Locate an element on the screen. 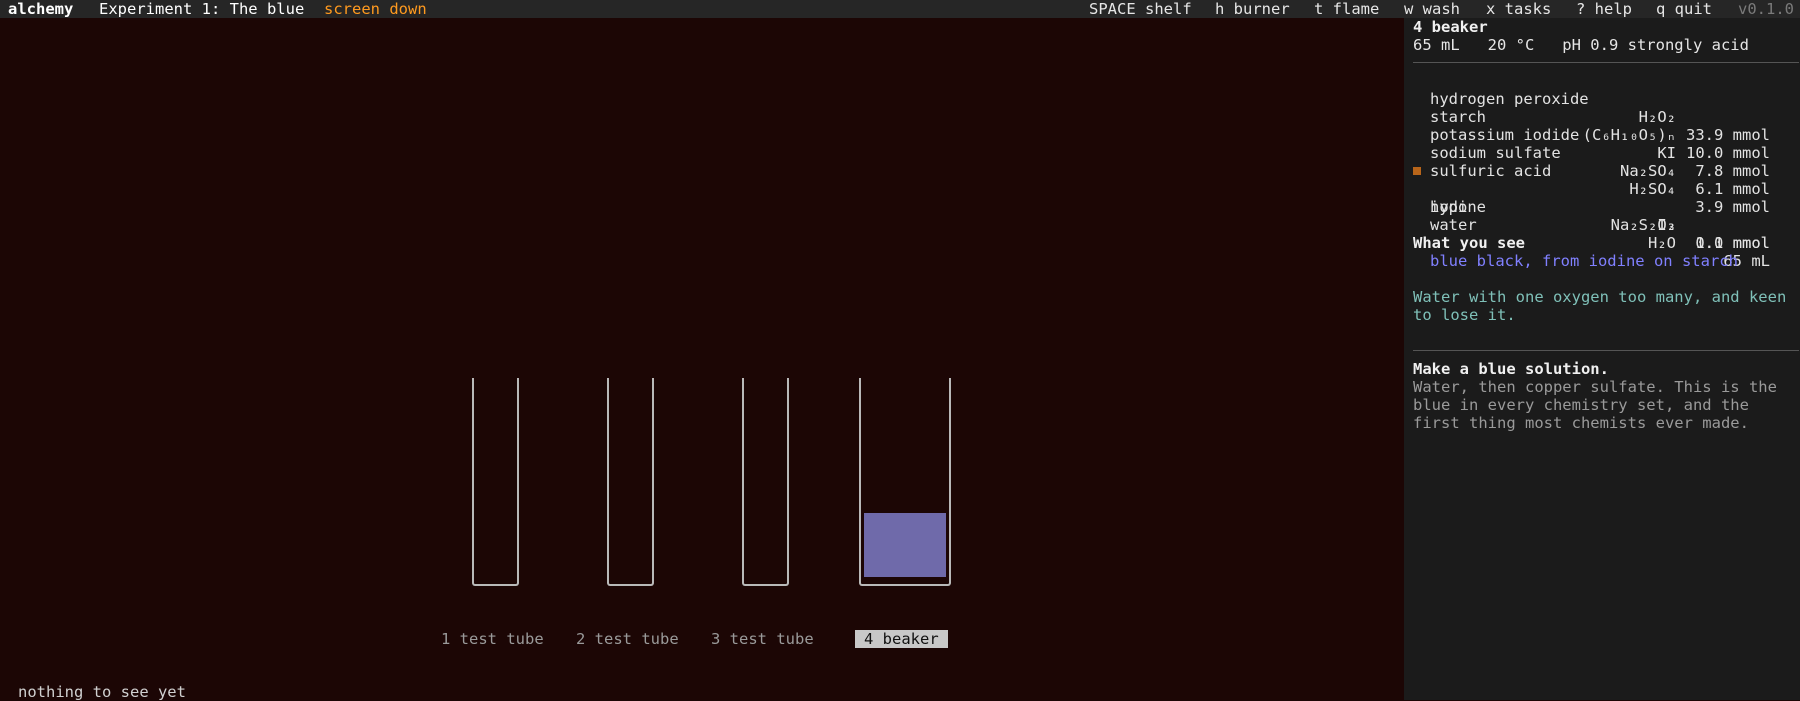  what-you-see-text: blue black, from iodine on starch is located at coordinates (1584, 261).